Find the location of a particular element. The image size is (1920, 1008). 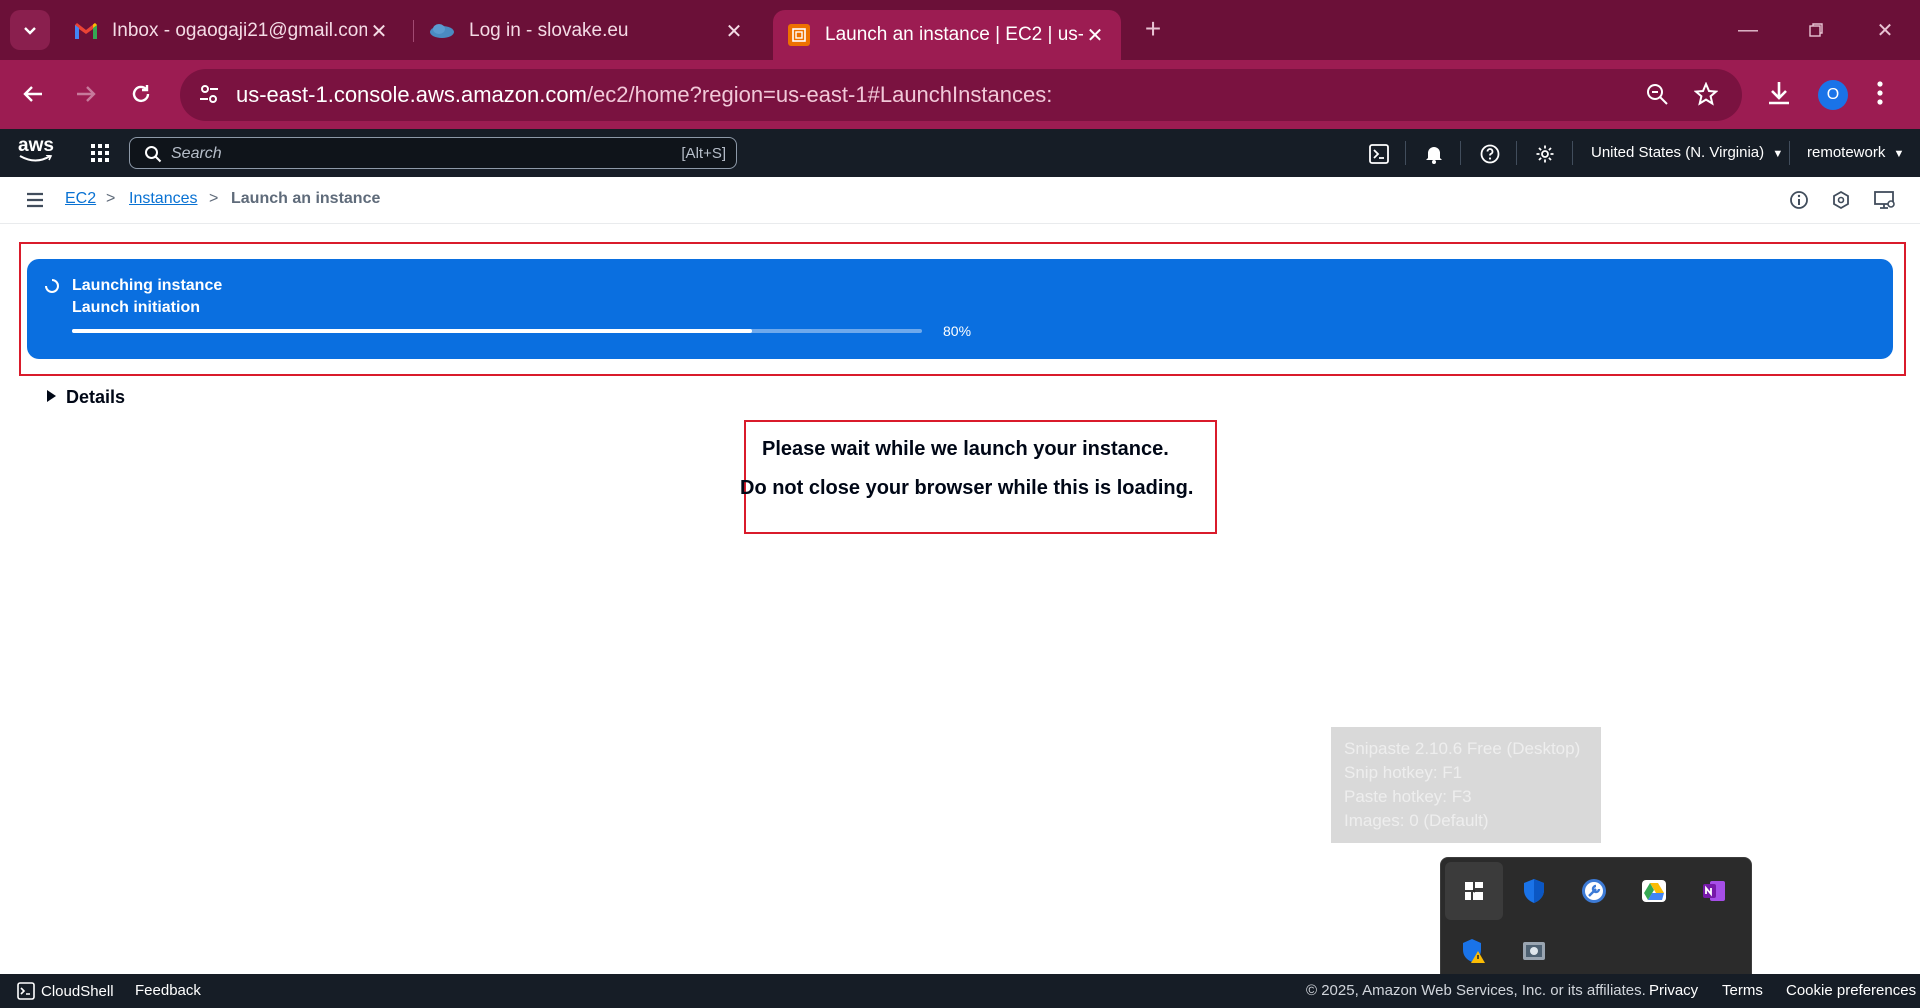

snipaste-line: Snip hotkey: F1 is located at coordinates (1403, 772).